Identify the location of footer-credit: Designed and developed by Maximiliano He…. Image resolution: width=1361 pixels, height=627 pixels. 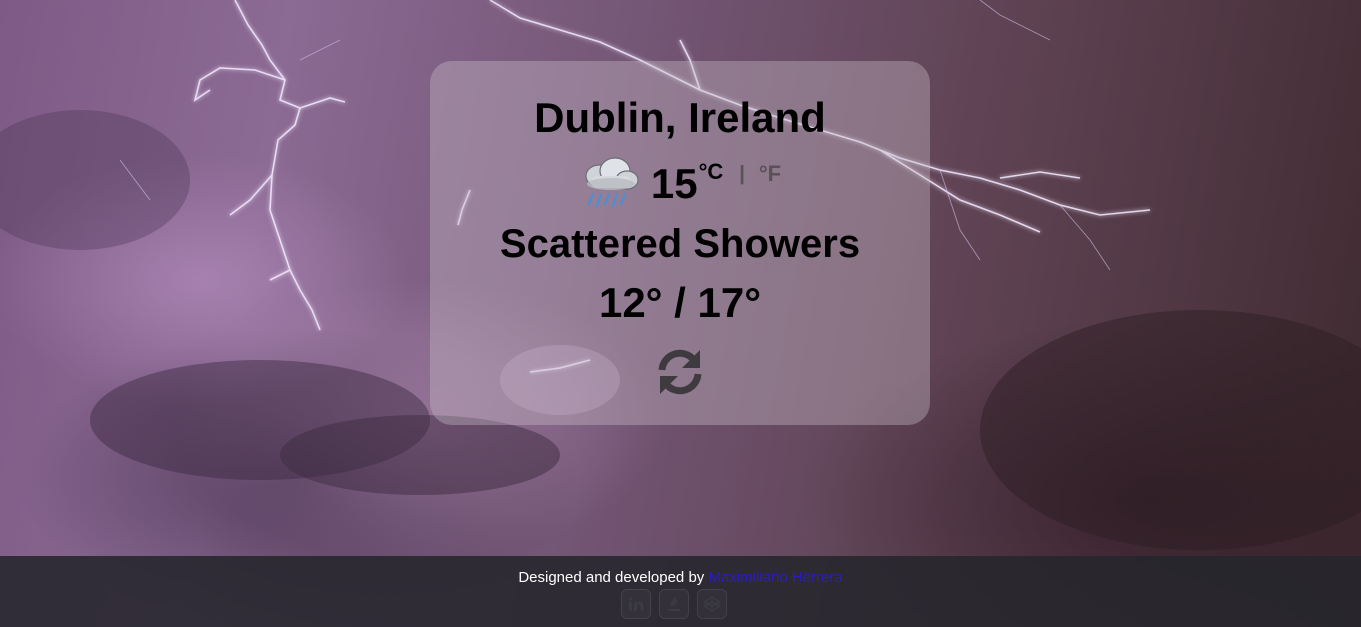
(680, 578).